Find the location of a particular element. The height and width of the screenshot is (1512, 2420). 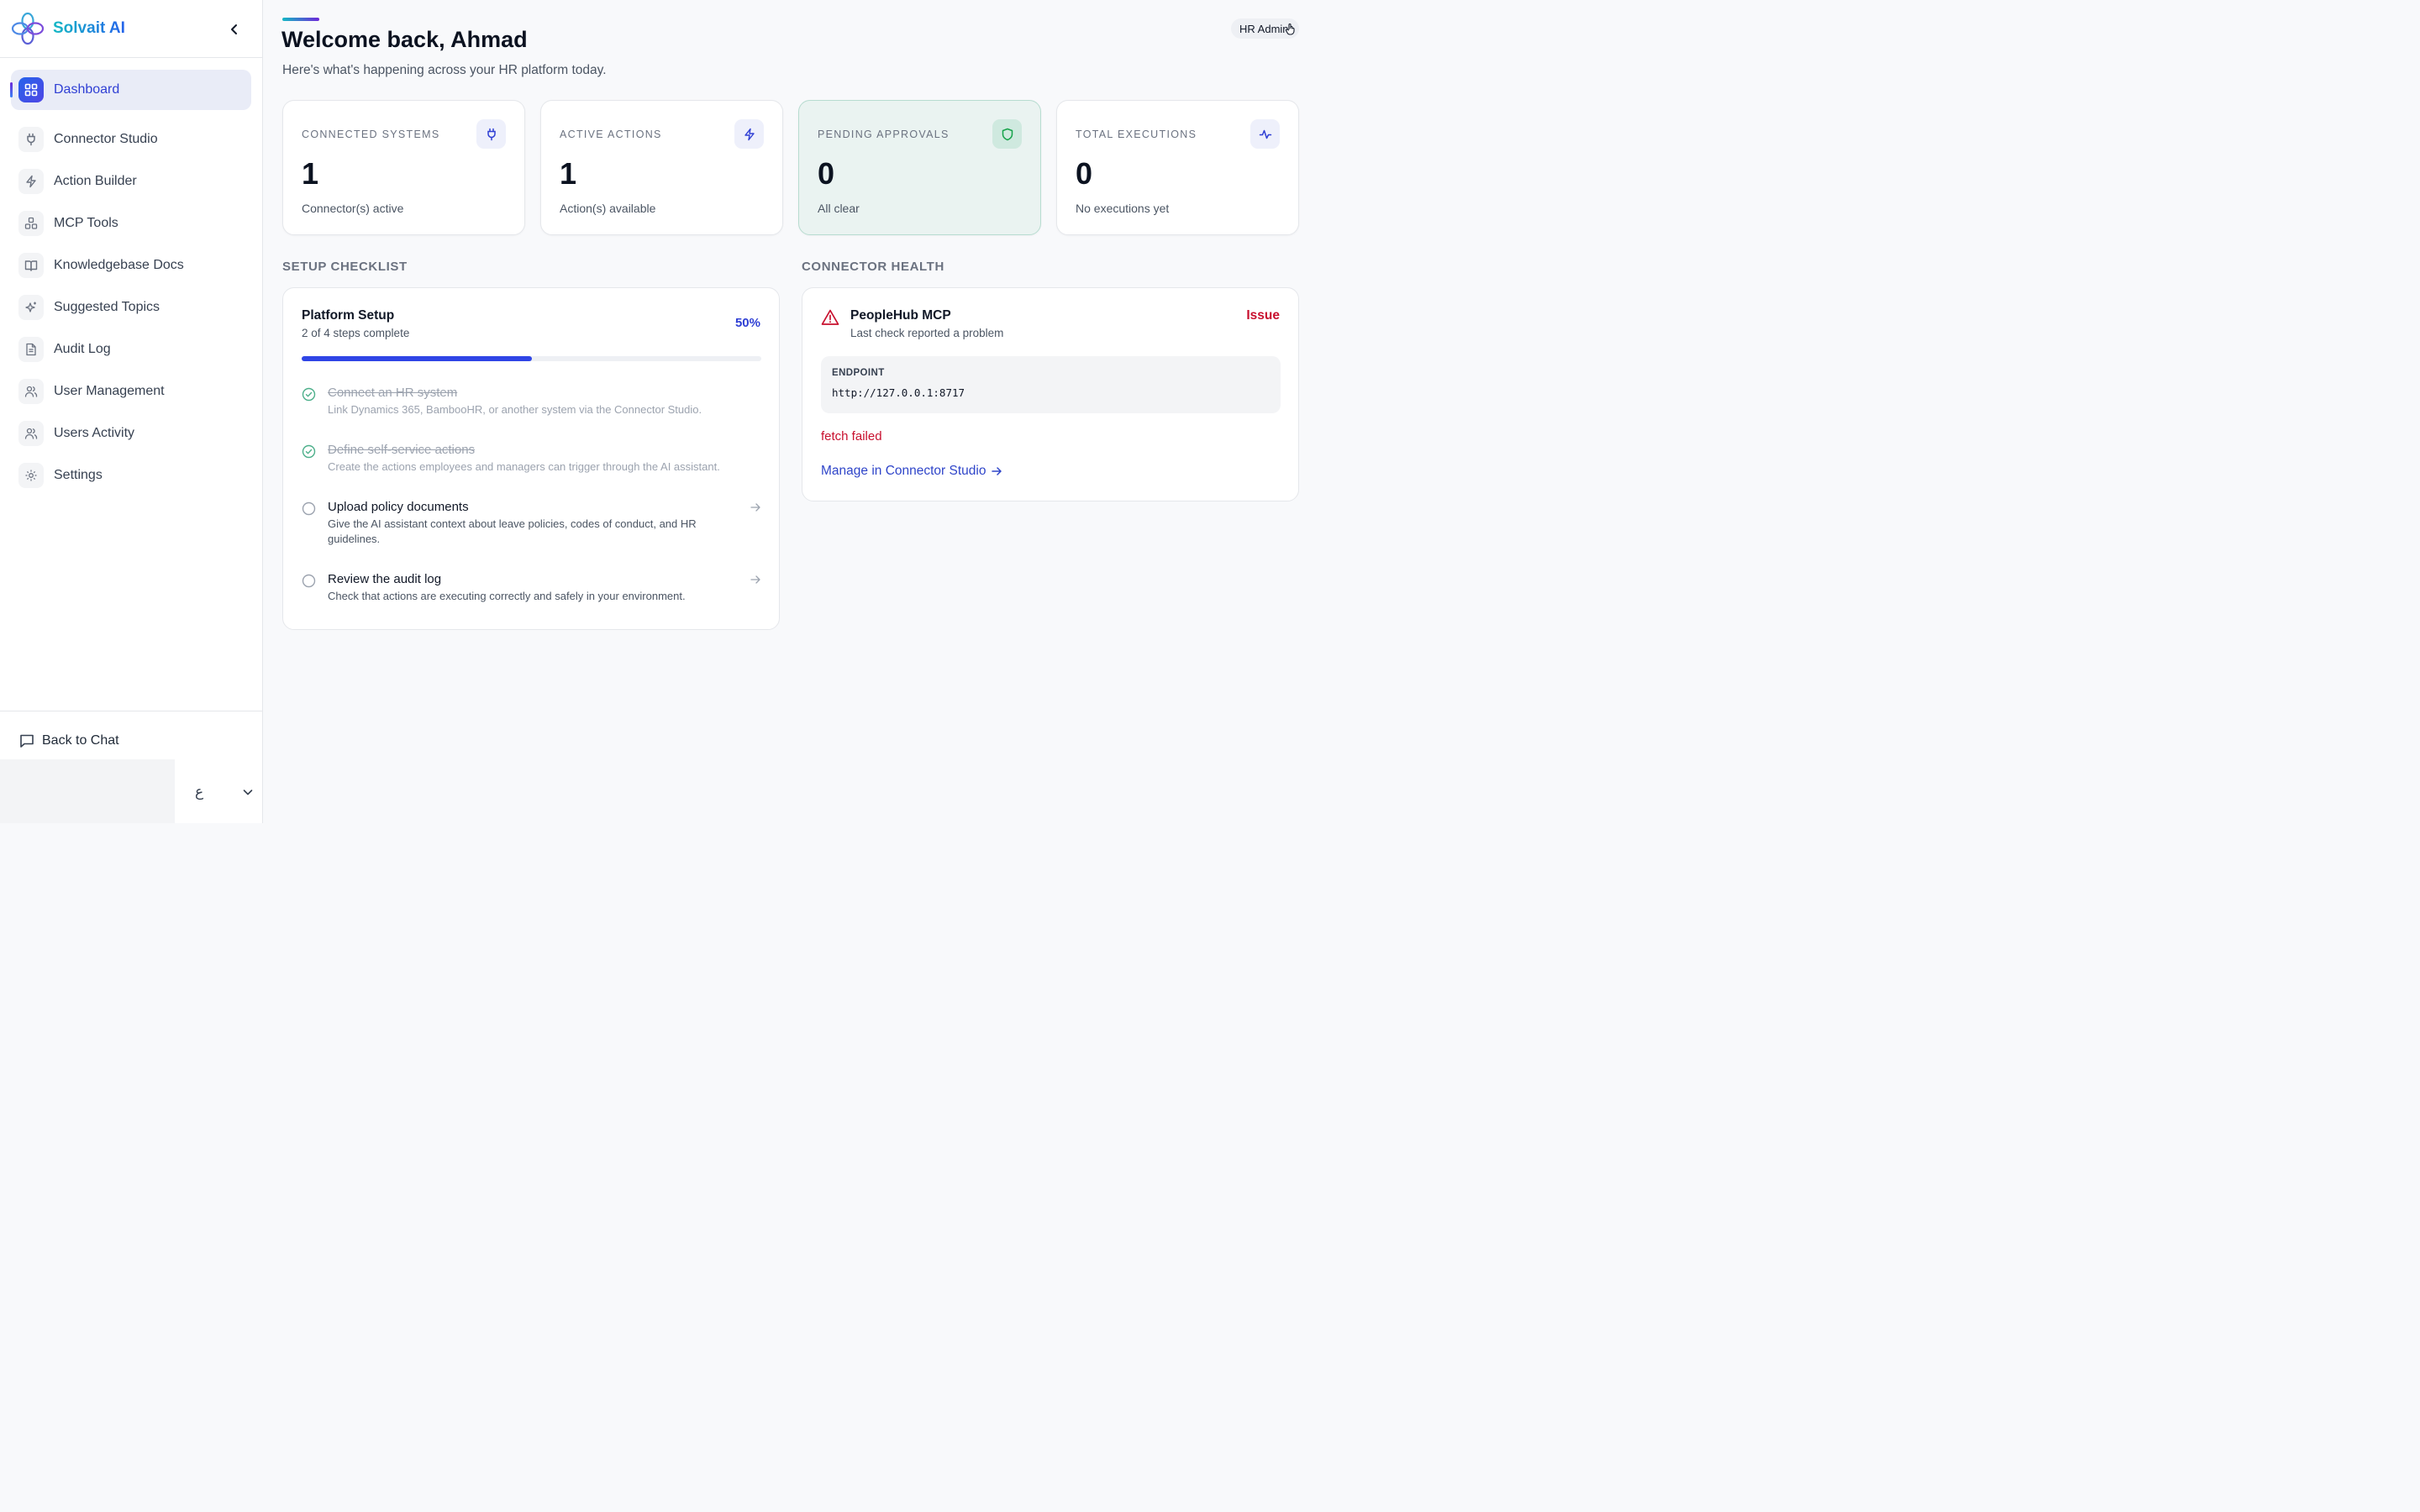

sidebar-item-label: Dashboard is located at coordinates (87, 89).